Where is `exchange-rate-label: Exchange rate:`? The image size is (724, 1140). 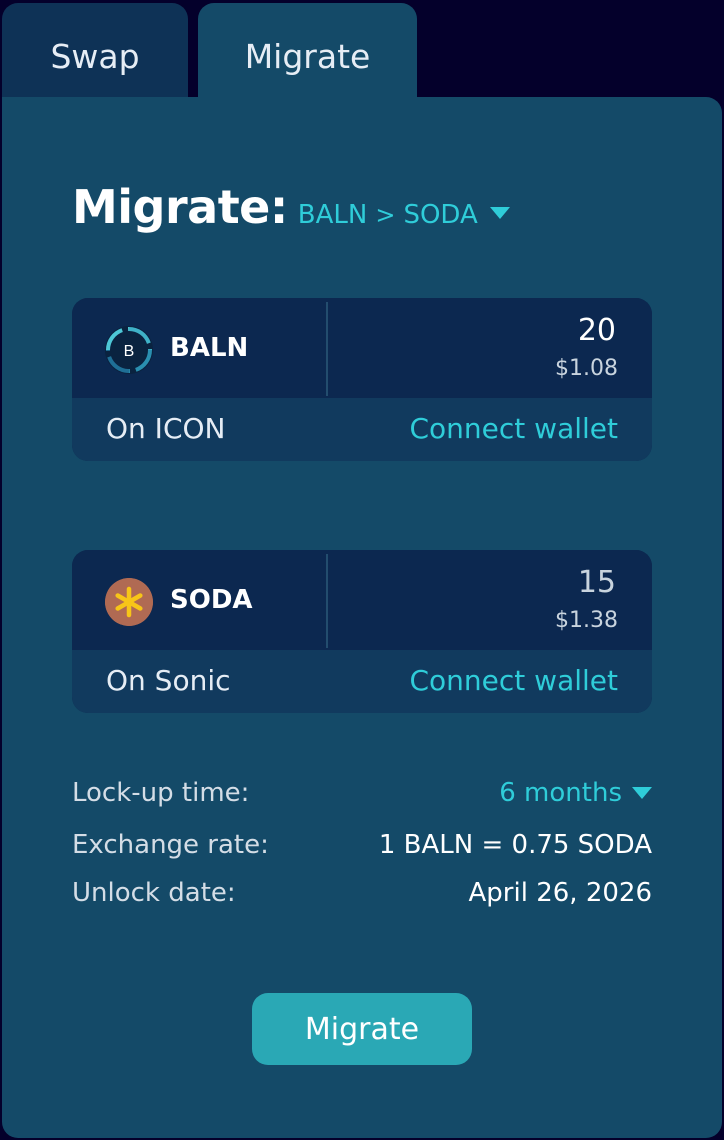
exchange-rate-label: Exchange rate: is located at coordinates (170, 845).